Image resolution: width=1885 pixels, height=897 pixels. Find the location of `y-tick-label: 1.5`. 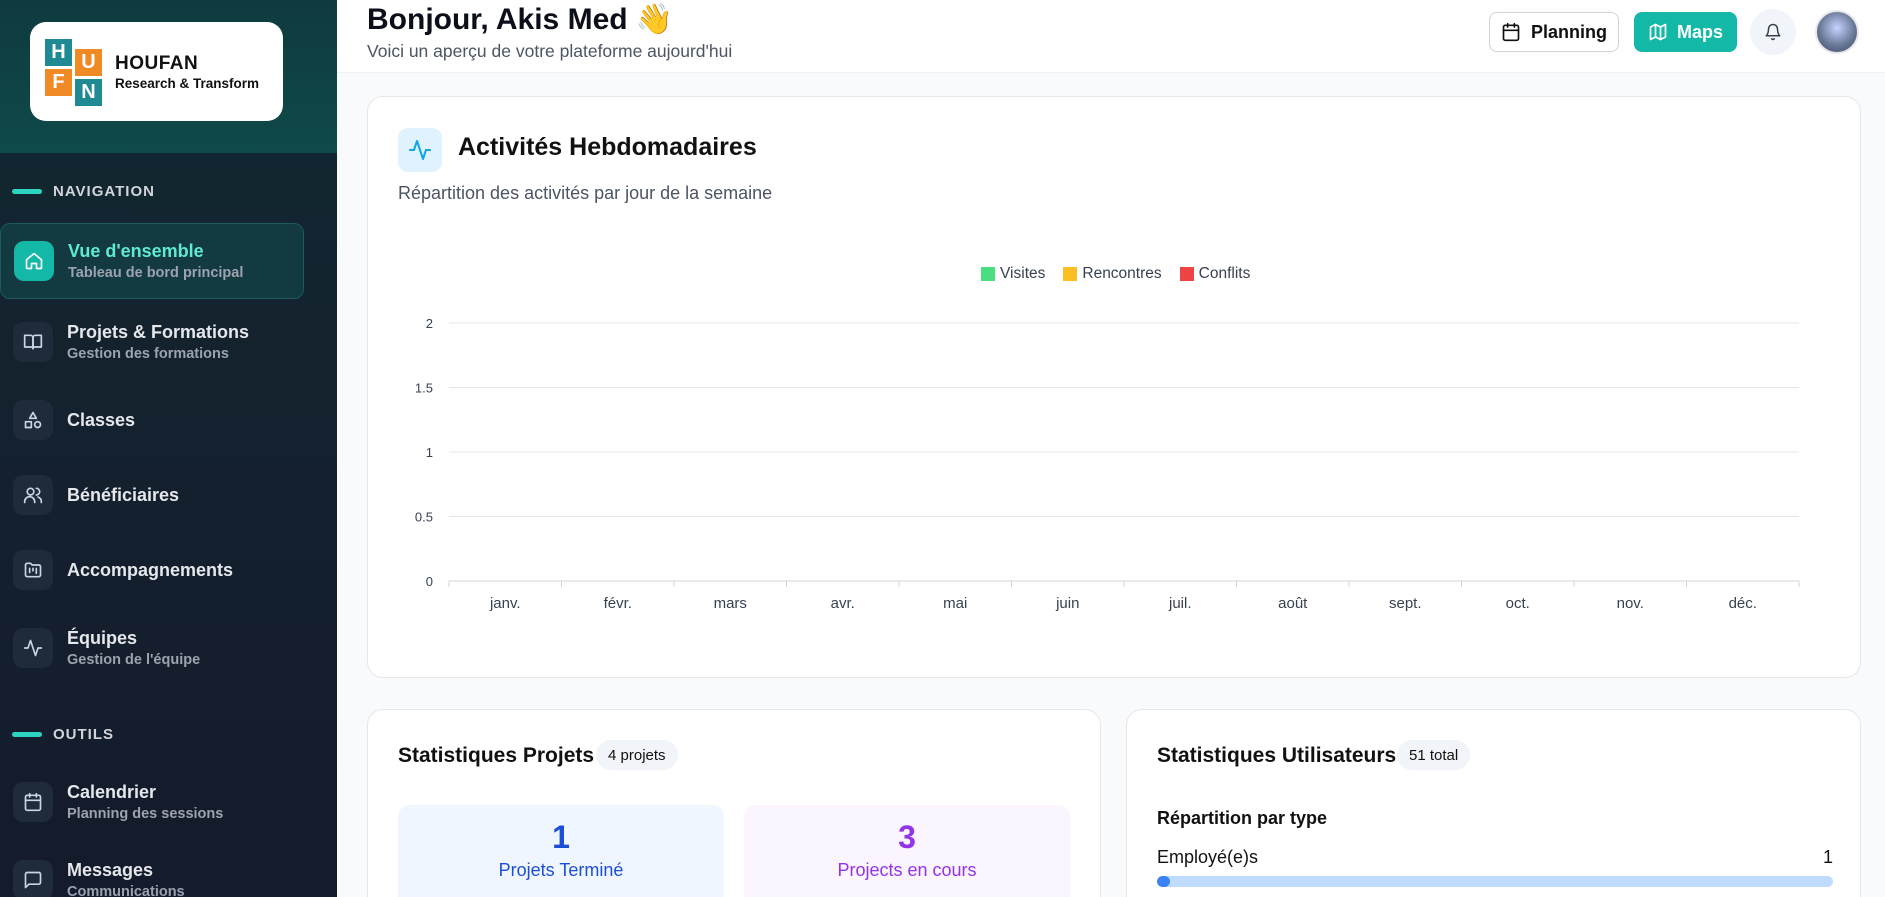

y-tick-label: 1.5 is located at coordinates (424, 388).